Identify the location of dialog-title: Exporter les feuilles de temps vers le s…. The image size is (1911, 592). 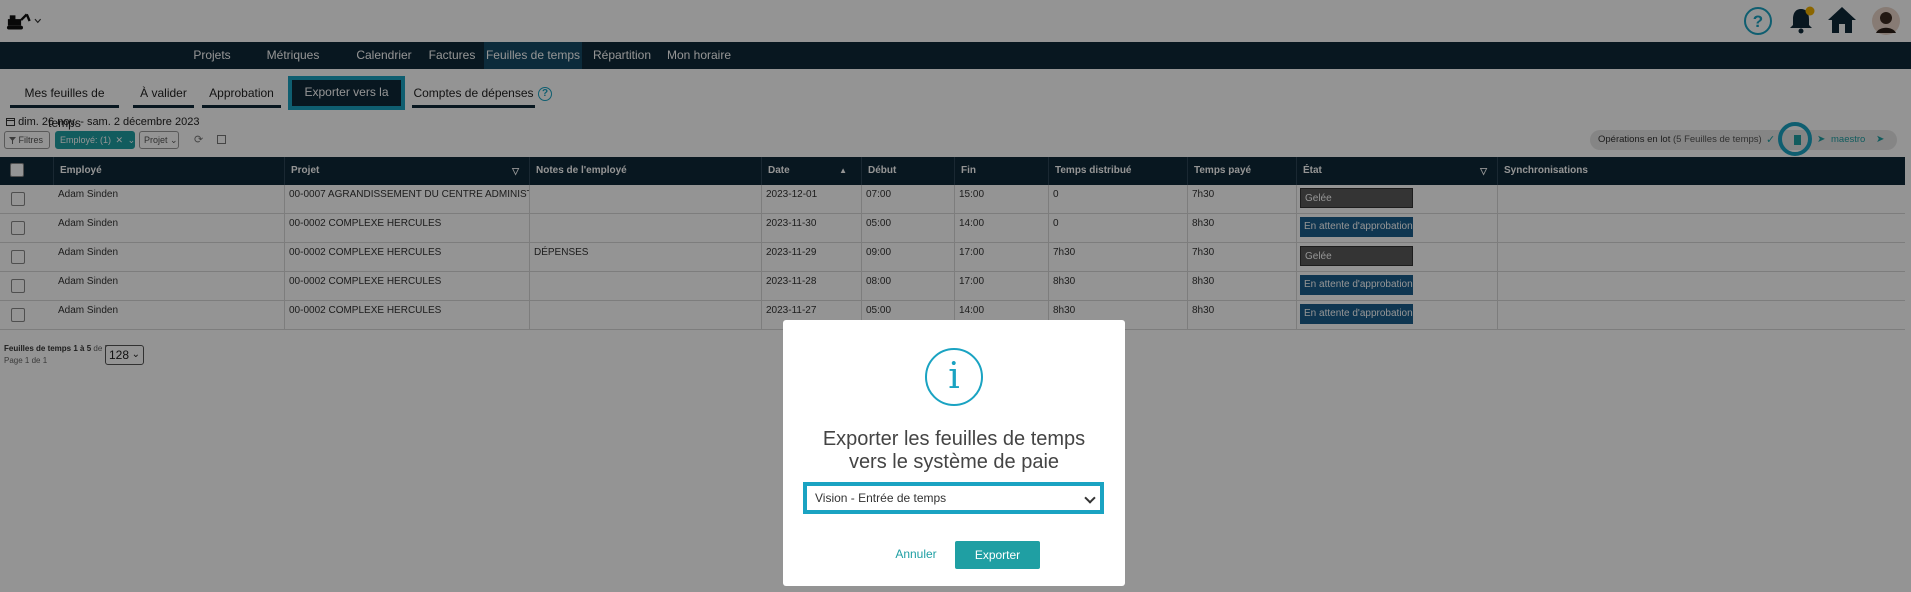
(954, 450).